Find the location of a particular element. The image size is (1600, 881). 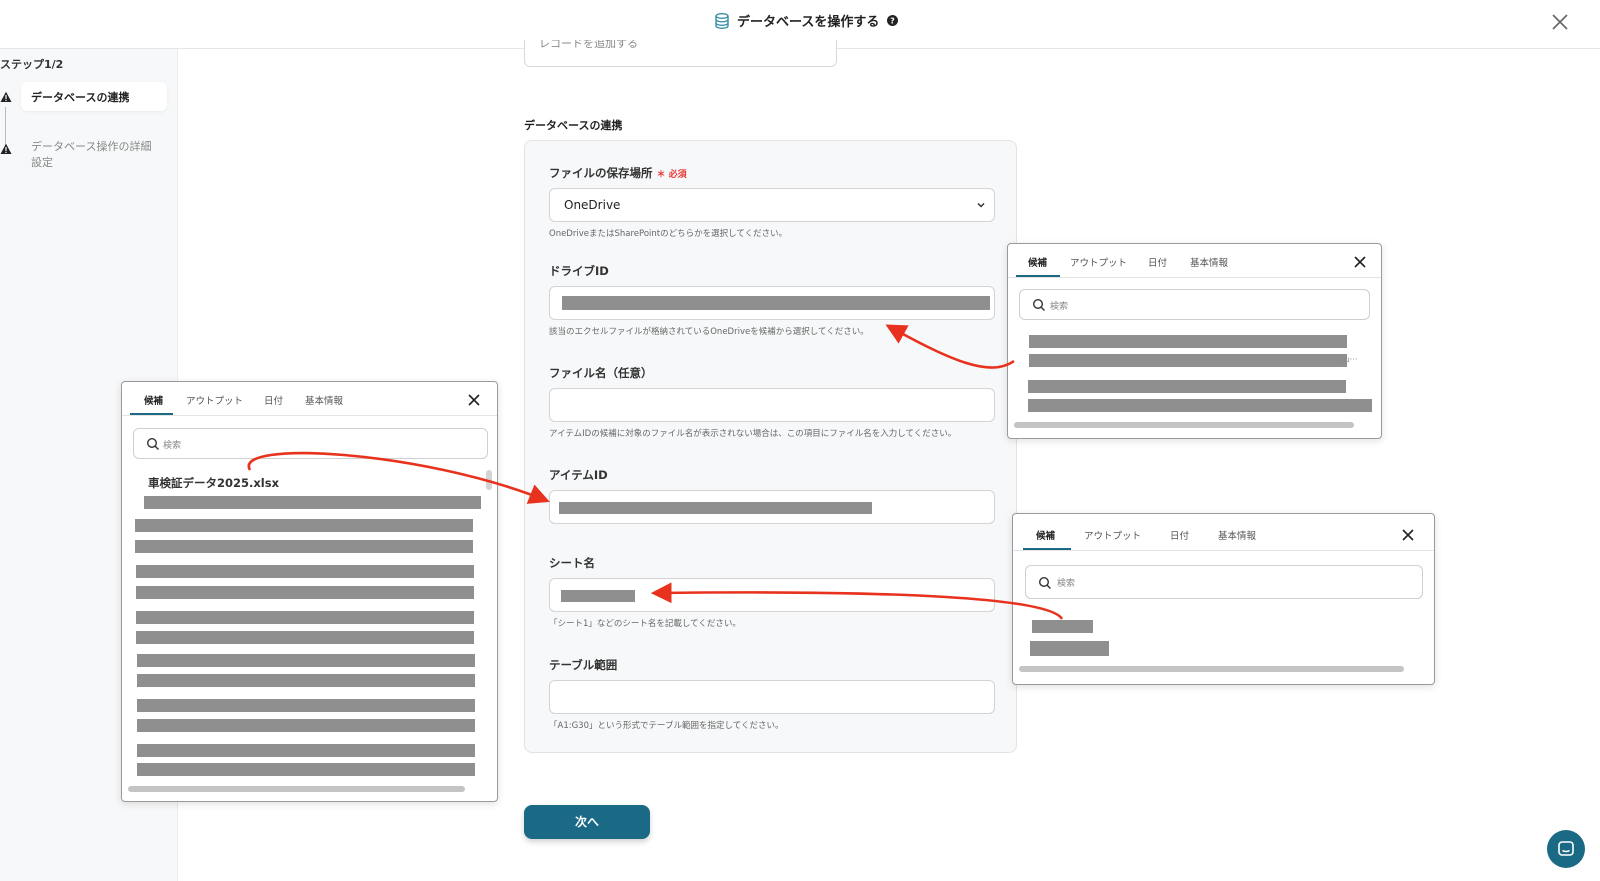

item-id-input is located at coordinates (772, 507).